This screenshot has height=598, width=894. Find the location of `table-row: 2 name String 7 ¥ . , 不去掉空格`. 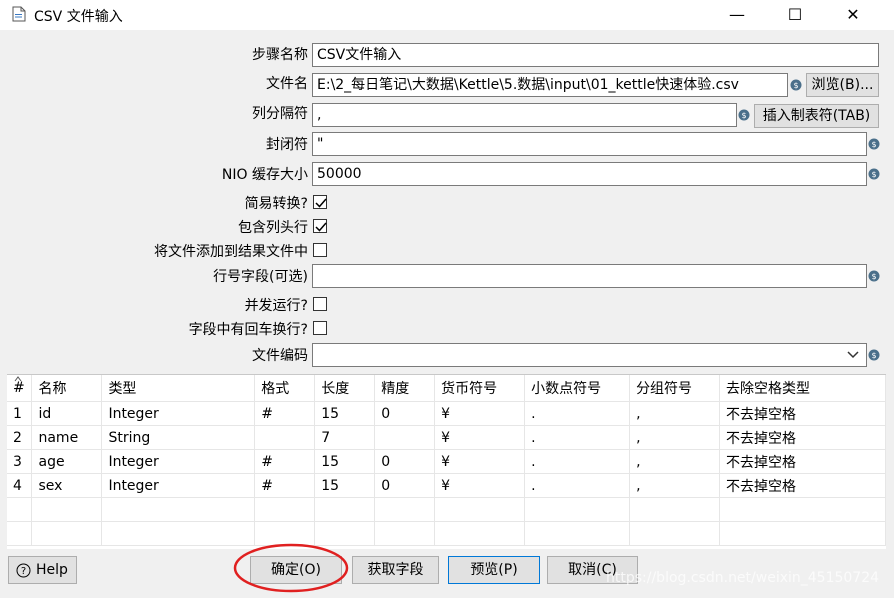

table-row: 2 name String 7 ¥ . , 不去掉空格 is located at coordinates (446, 437).